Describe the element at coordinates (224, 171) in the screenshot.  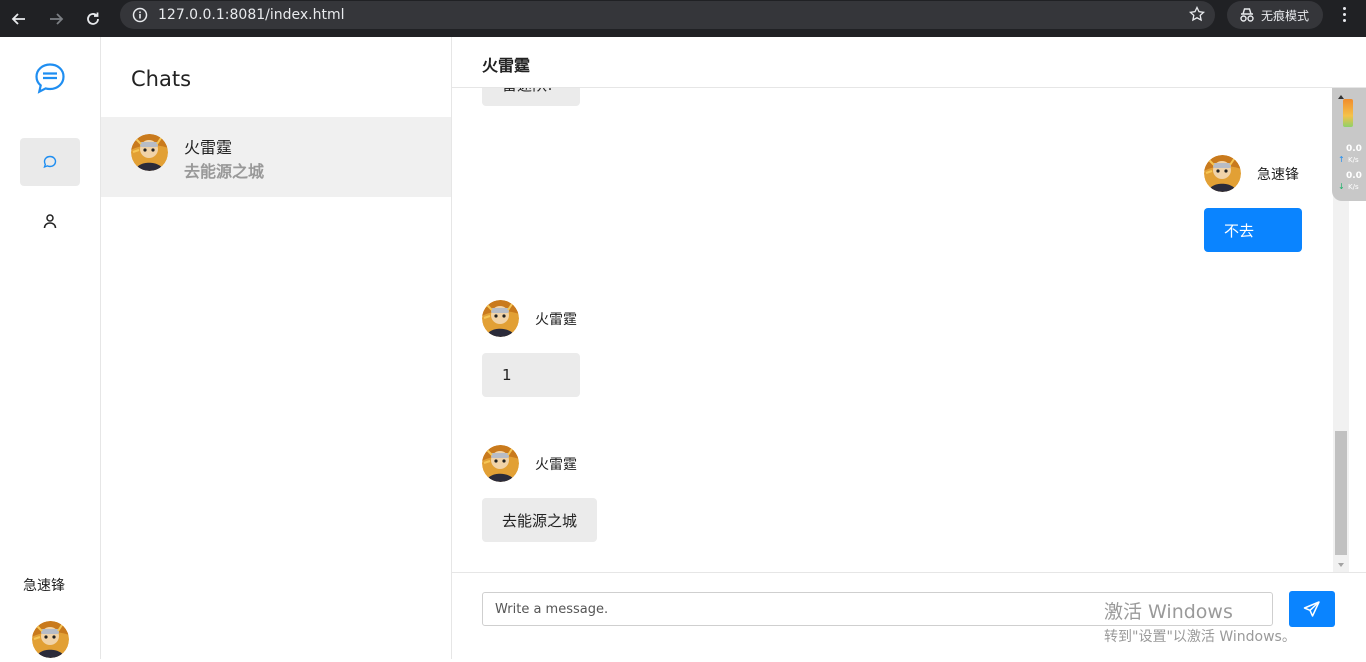
I see `conversation-last-message: 去能源之城` at that location.